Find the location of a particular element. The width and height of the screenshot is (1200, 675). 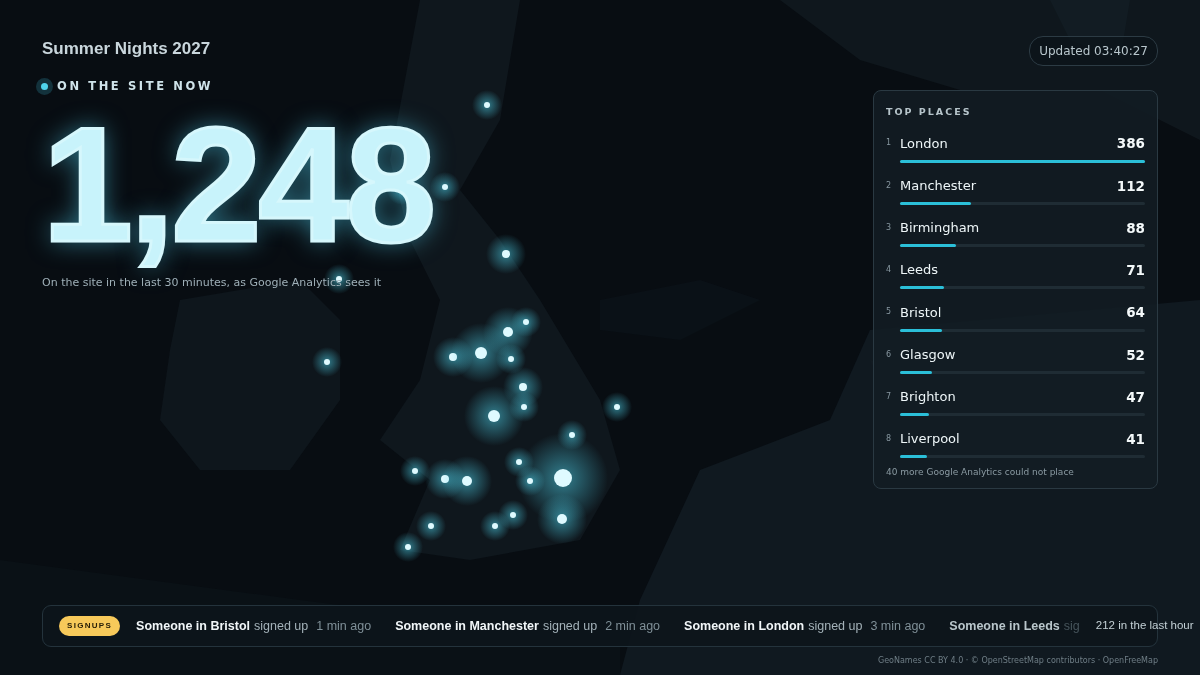

signup-time: 2 min ago is located at coordinates (633, 626).